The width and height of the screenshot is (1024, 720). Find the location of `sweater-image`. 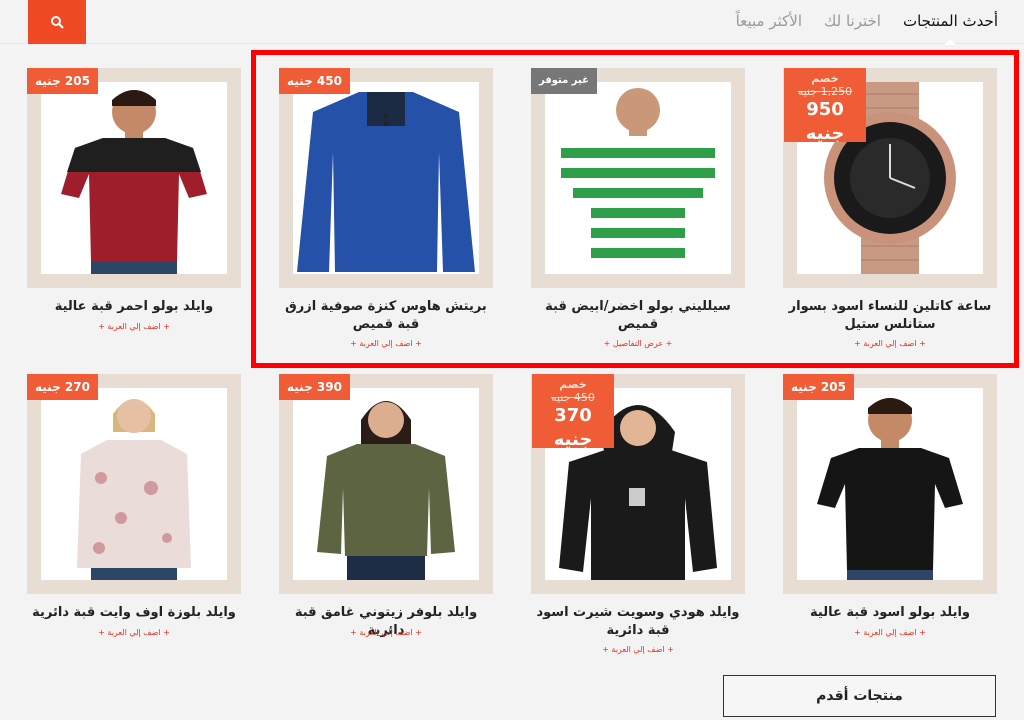

sweater-image is located at coordinates (386, 182).